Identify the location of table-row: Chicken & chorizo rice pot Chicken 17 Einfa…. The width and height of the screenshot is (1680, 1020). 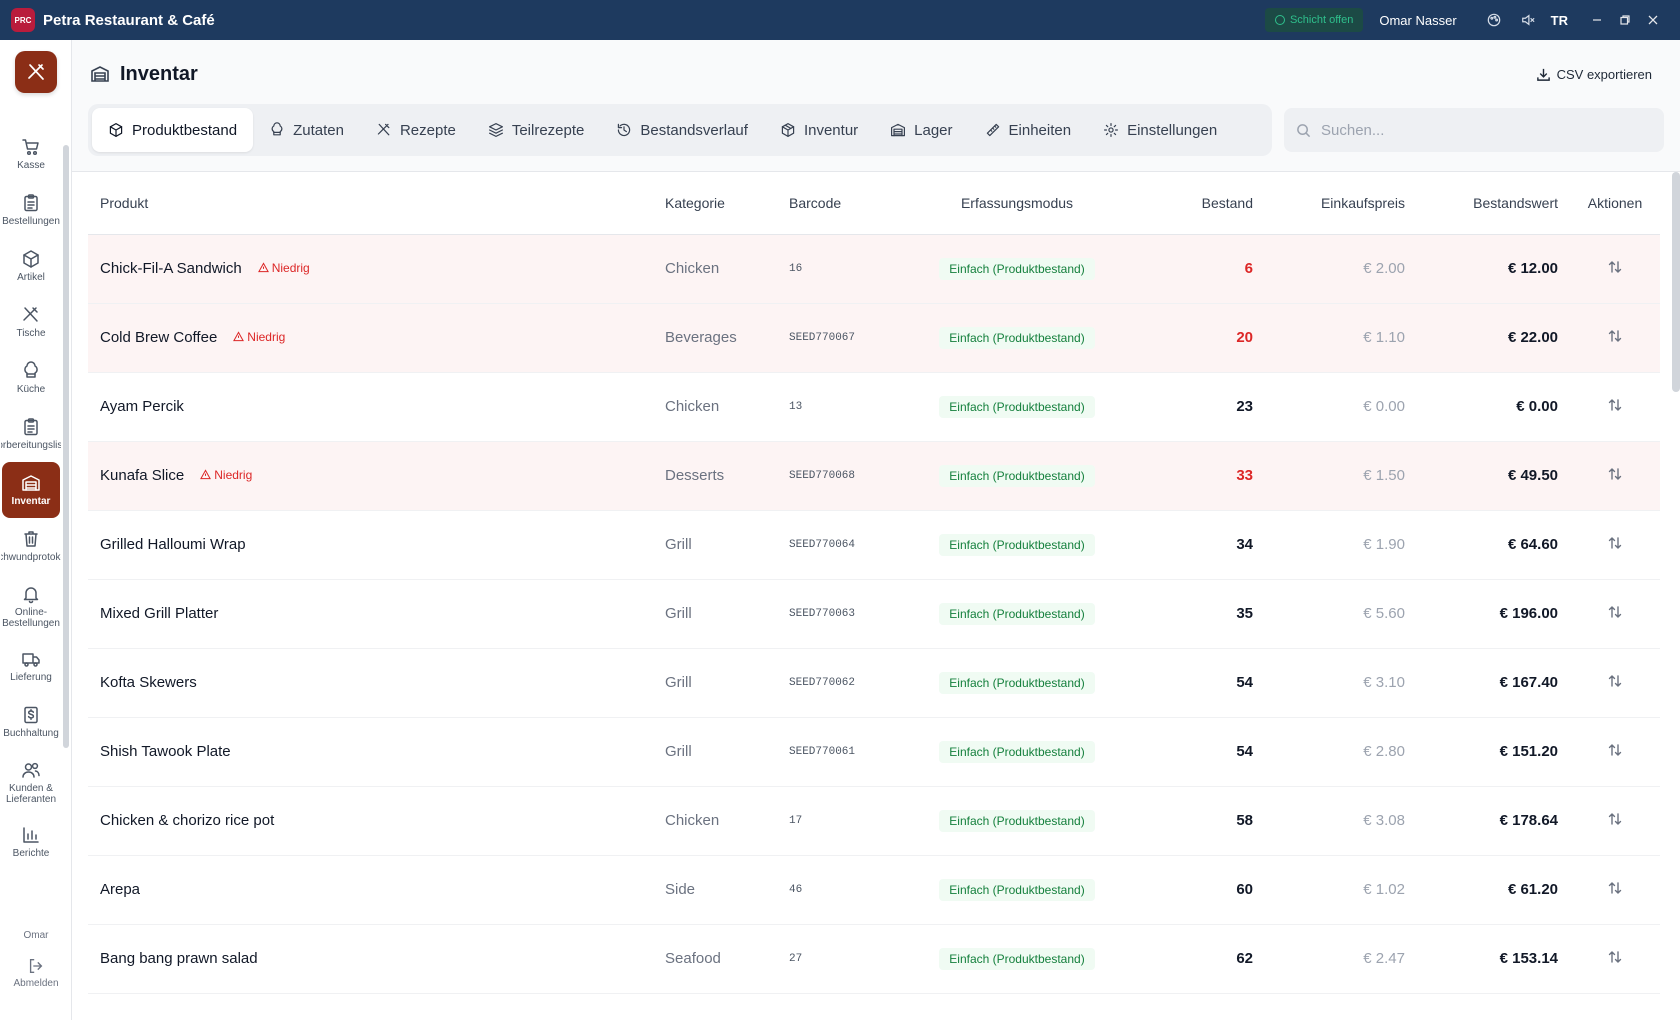
(874, 821).